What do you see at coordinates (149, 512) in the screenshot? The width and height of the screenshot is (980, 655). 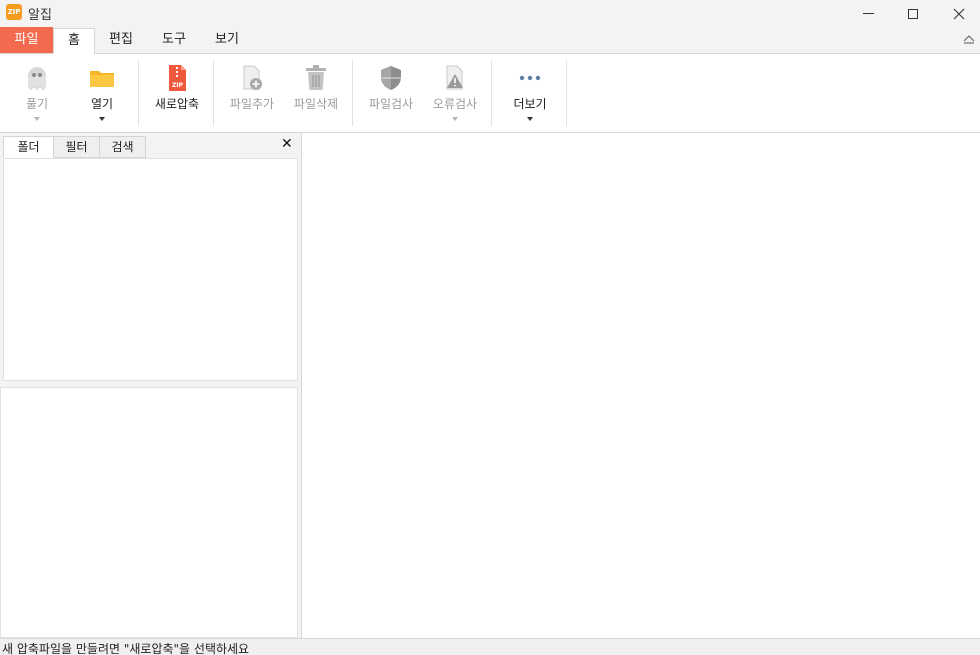 I see `folder-contents-pane` at bounding box center [149, 512].